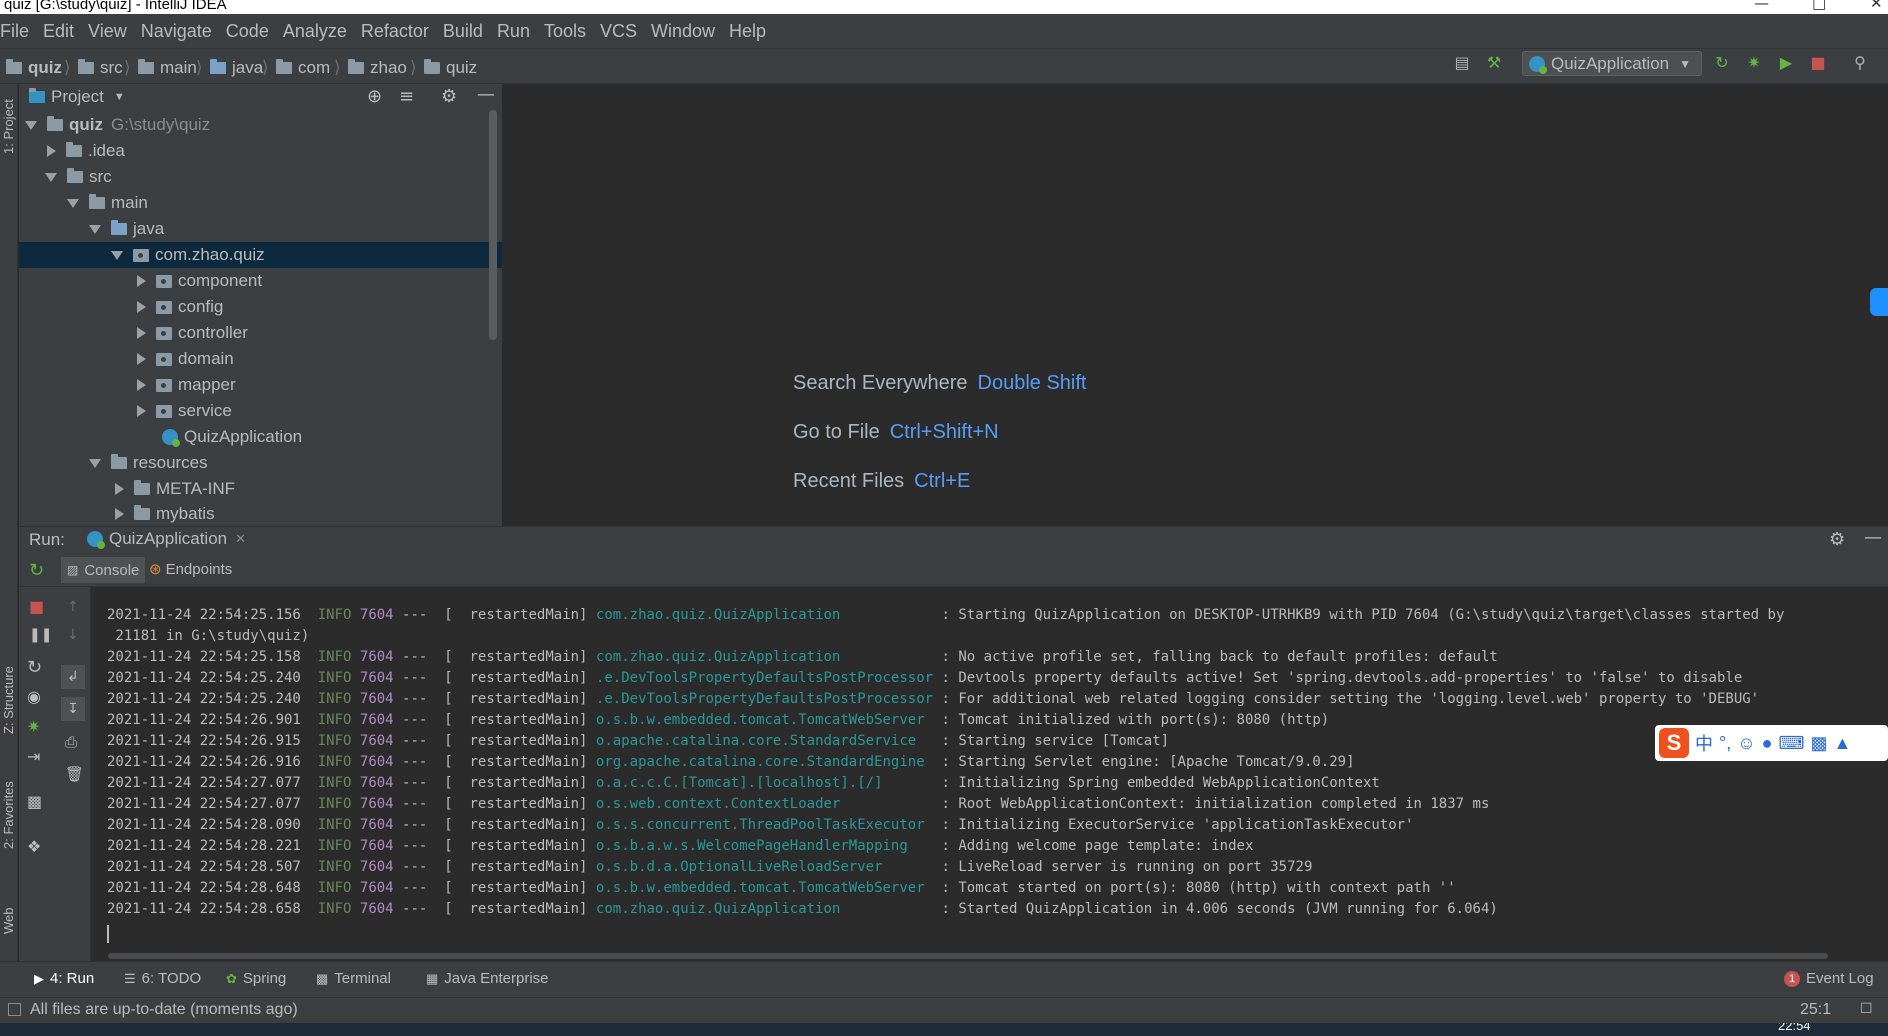  I want to click on menu-analyze: Analyze, so click(319, 31).